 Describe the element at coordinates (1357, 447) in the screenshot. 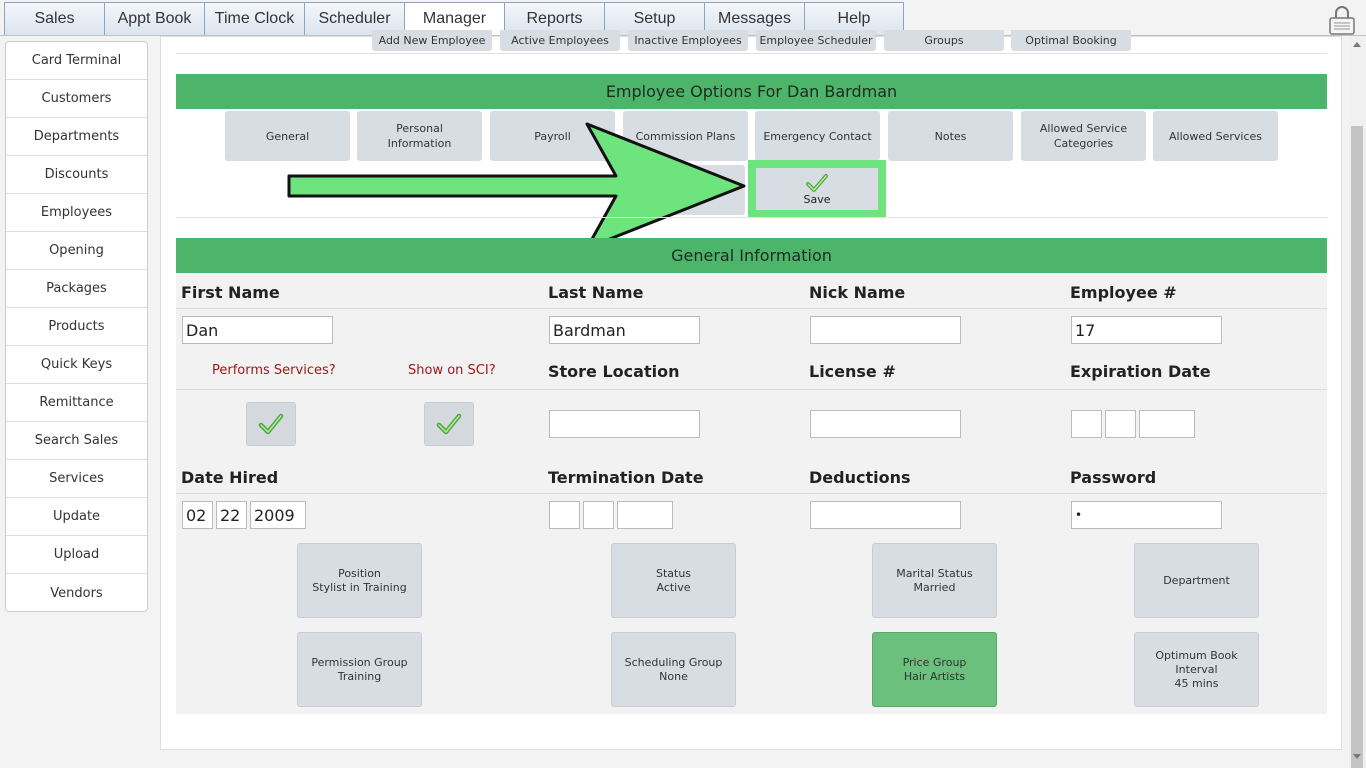

I see `scrollbar-thumb` at that location.